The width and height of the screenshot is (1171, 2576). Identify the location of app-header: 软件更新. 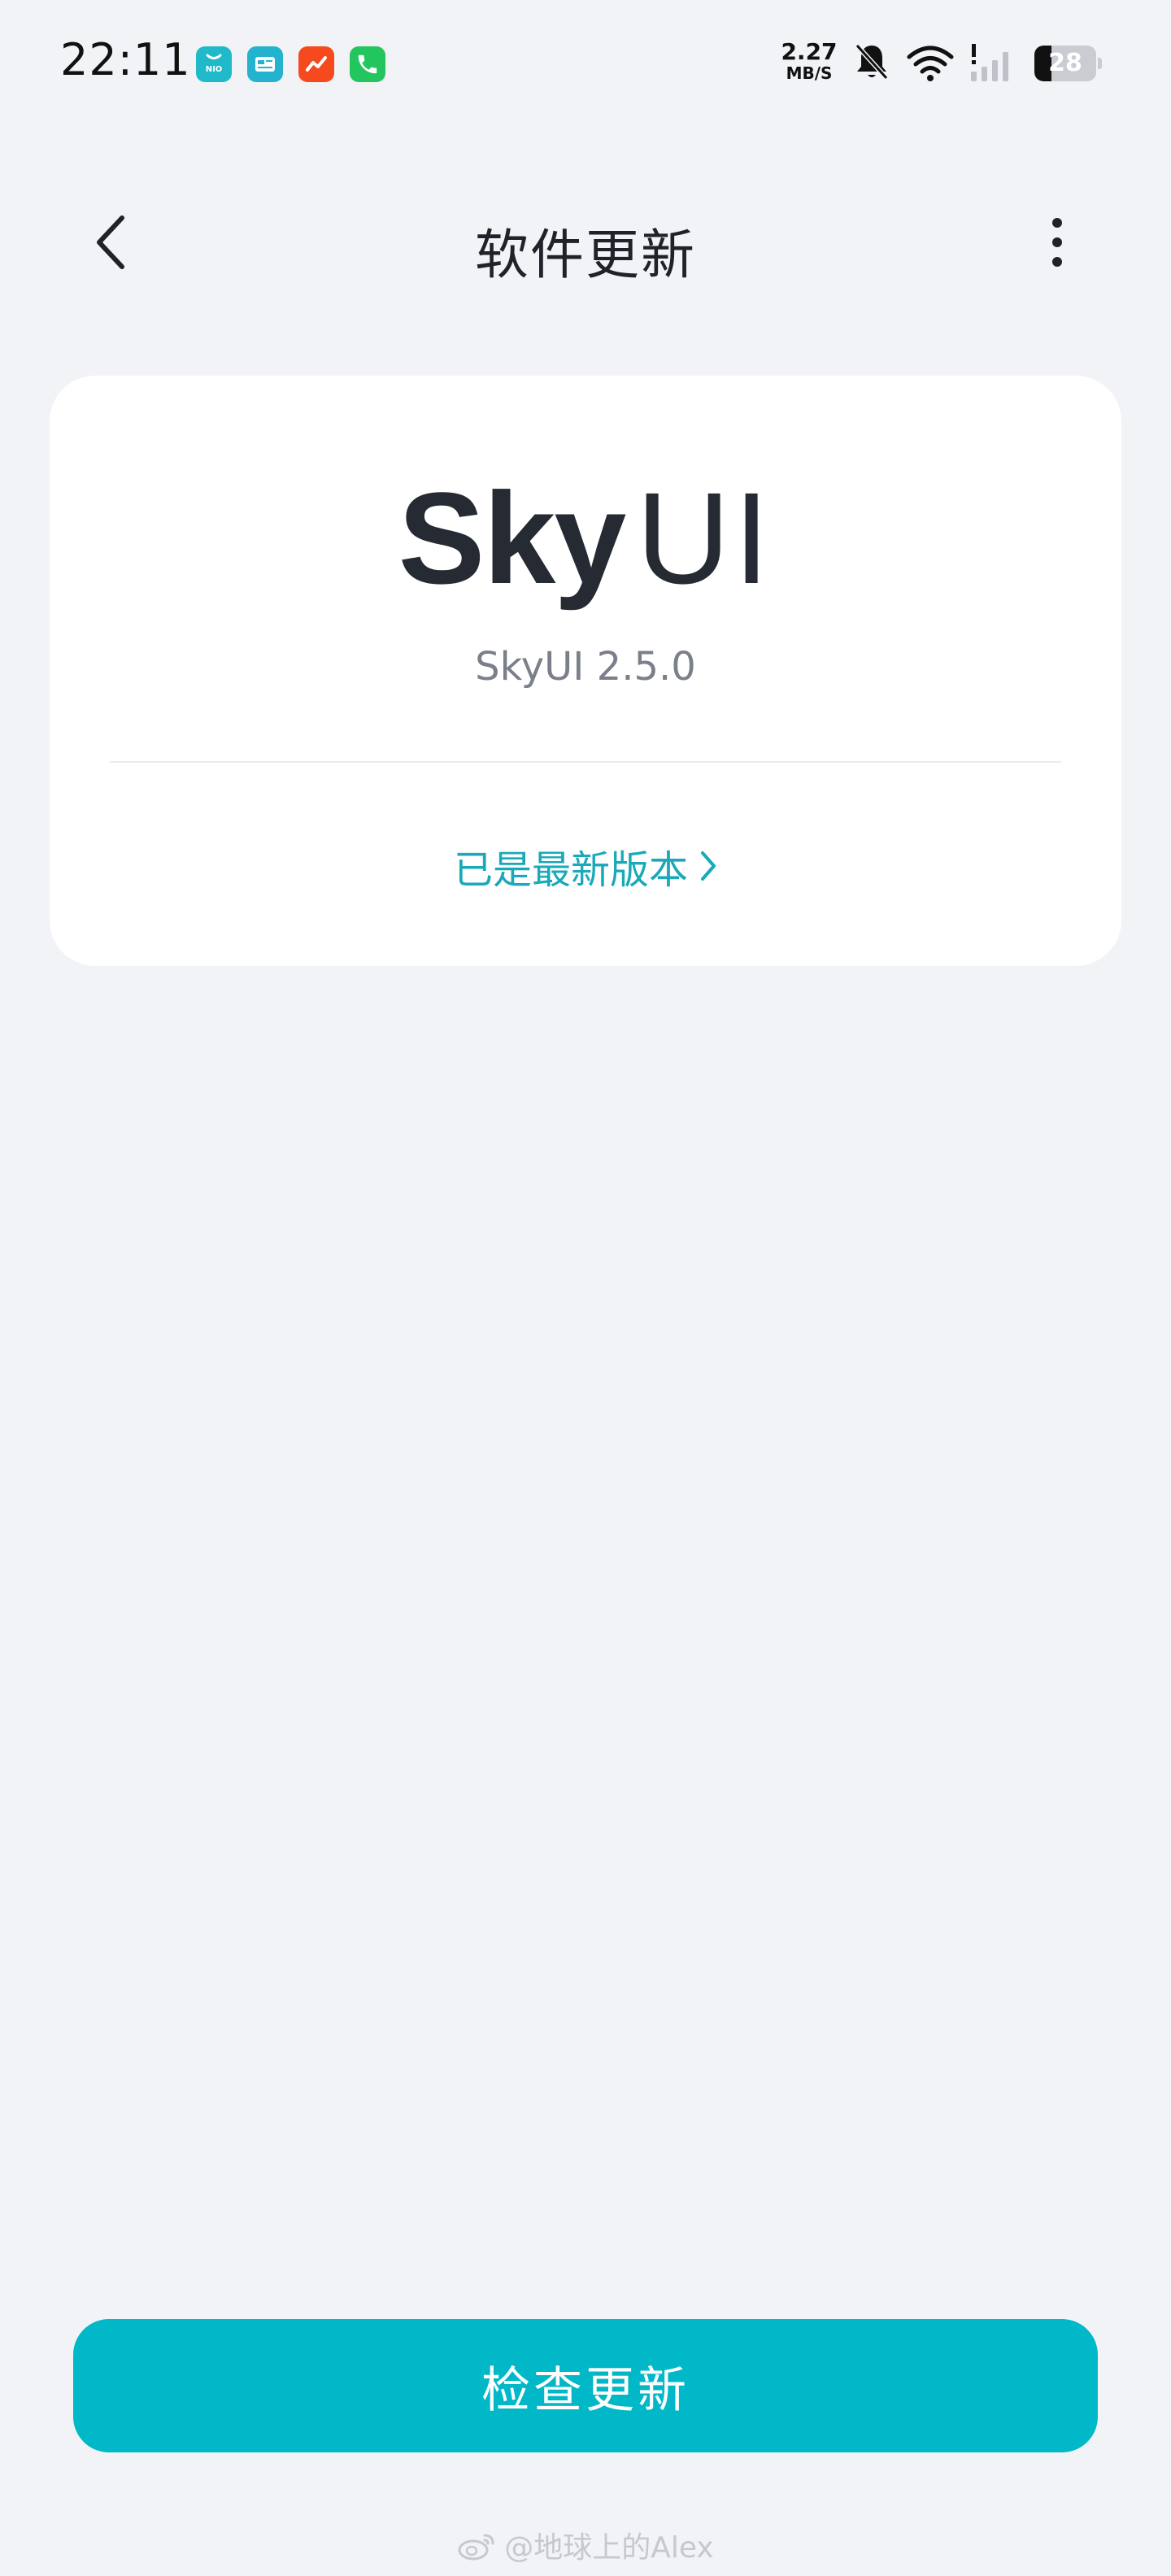
(585, 240).